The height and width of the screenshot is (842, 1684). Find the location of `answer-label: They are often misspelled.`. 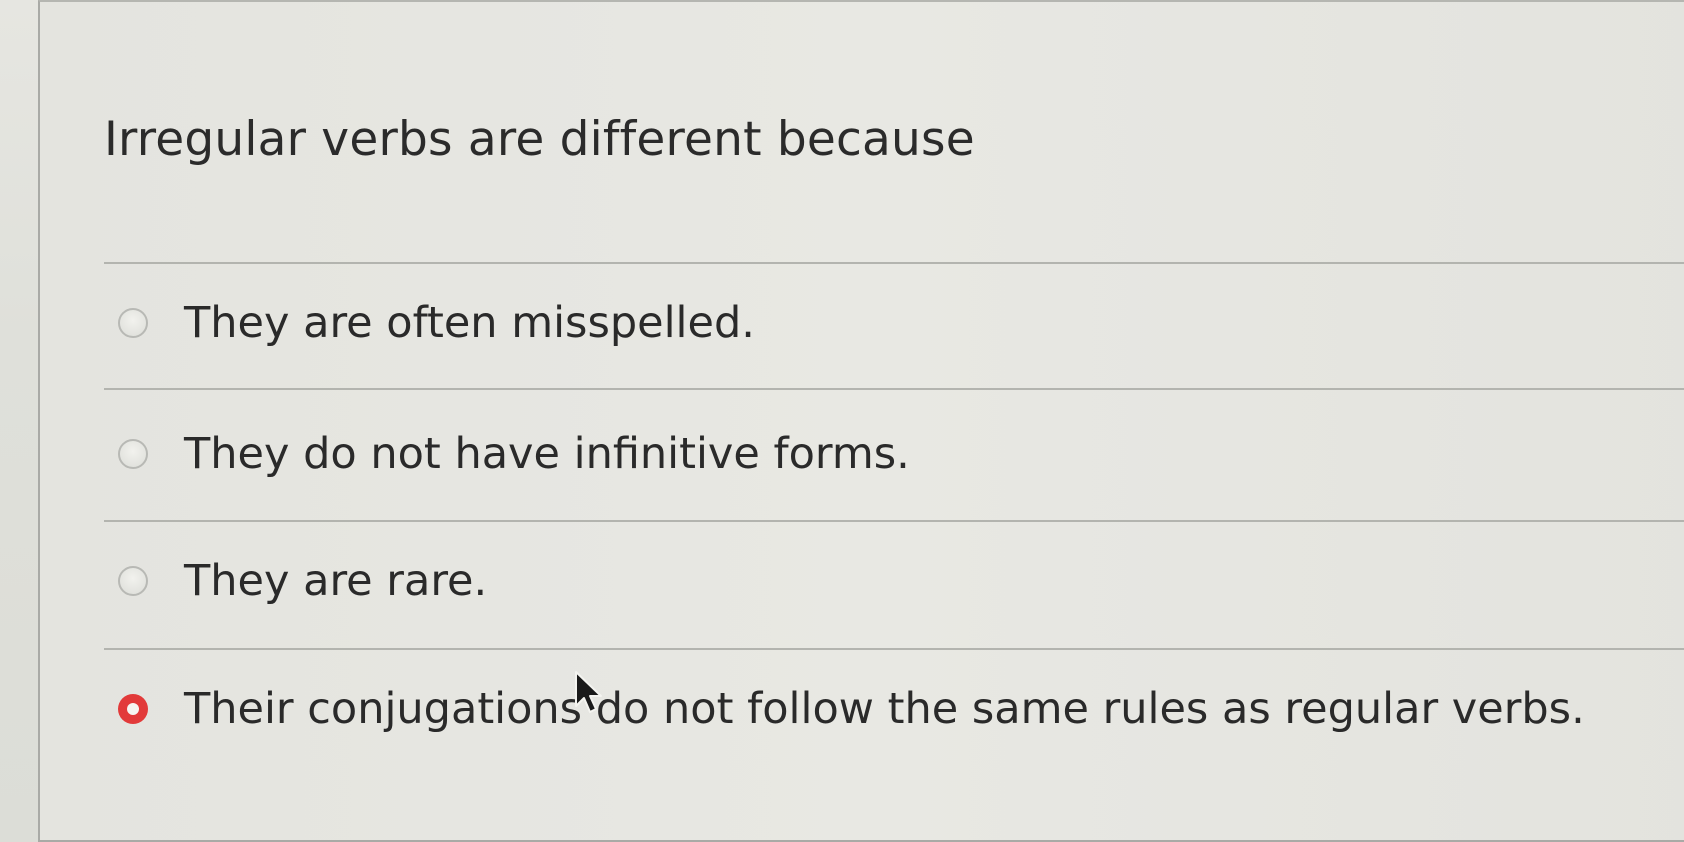

answer-label: They are often misspelled. is located at coordinates (469, 323).